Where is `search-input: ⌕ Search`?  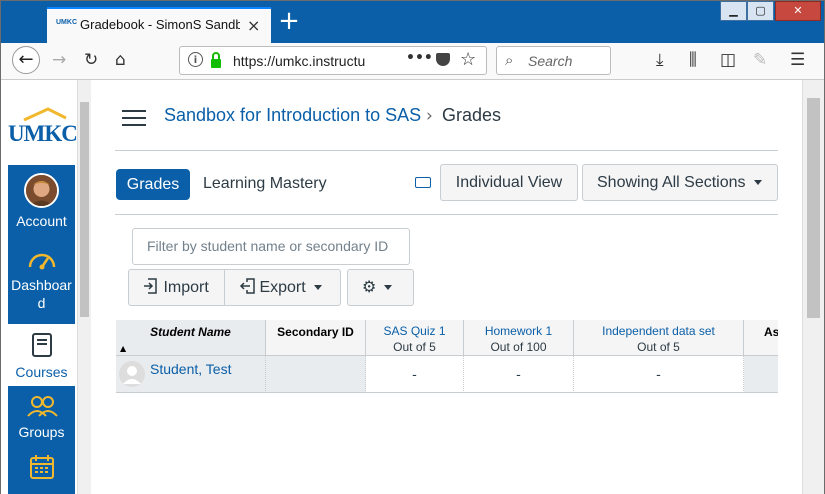 search-input: ⌕ Search is located at coordinates (553, 60).